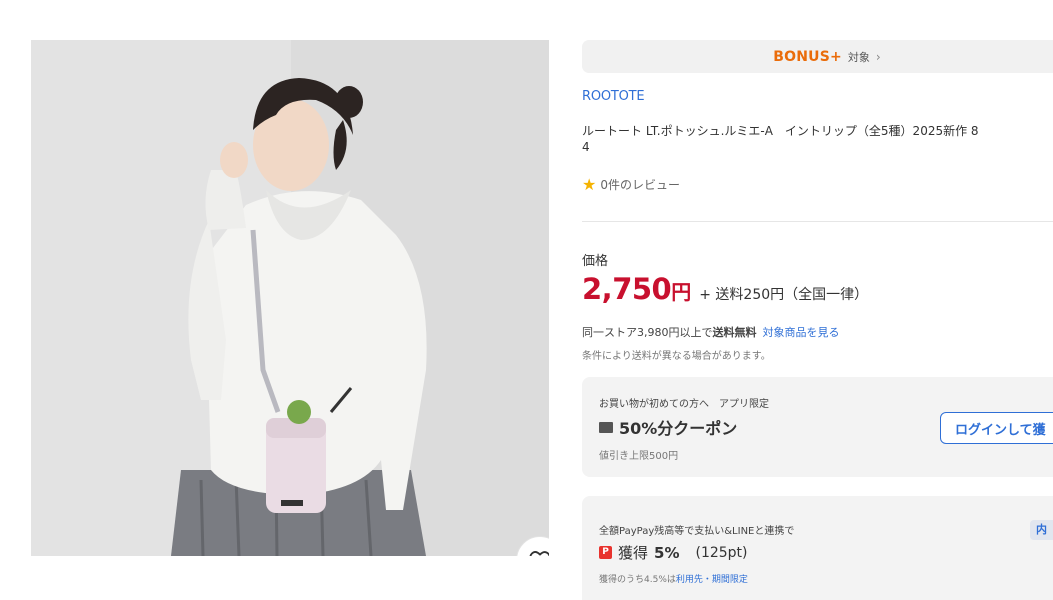 Image resolution: width=1053 pixels, height=600 pixels. What do you see at coordinates (605, 552) in the screenshot?
I see `paypay-icon: P` at bounding box center [605, 552].